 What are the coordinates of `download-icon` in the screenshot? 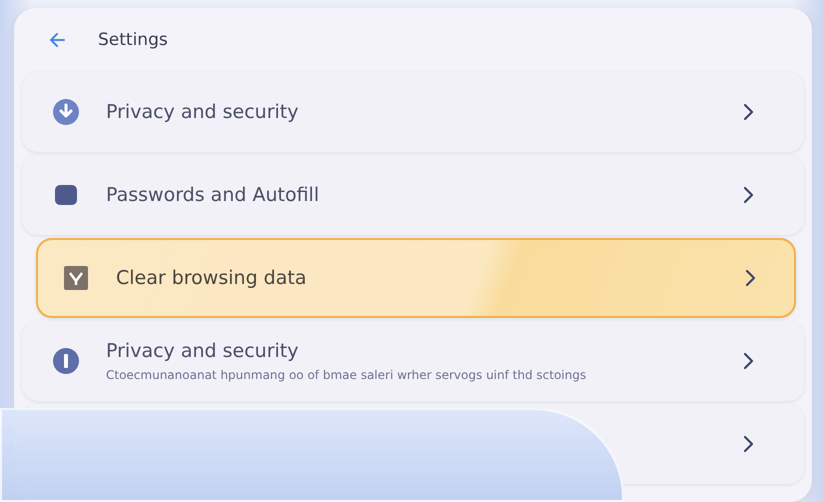 It's located at (66, 112).